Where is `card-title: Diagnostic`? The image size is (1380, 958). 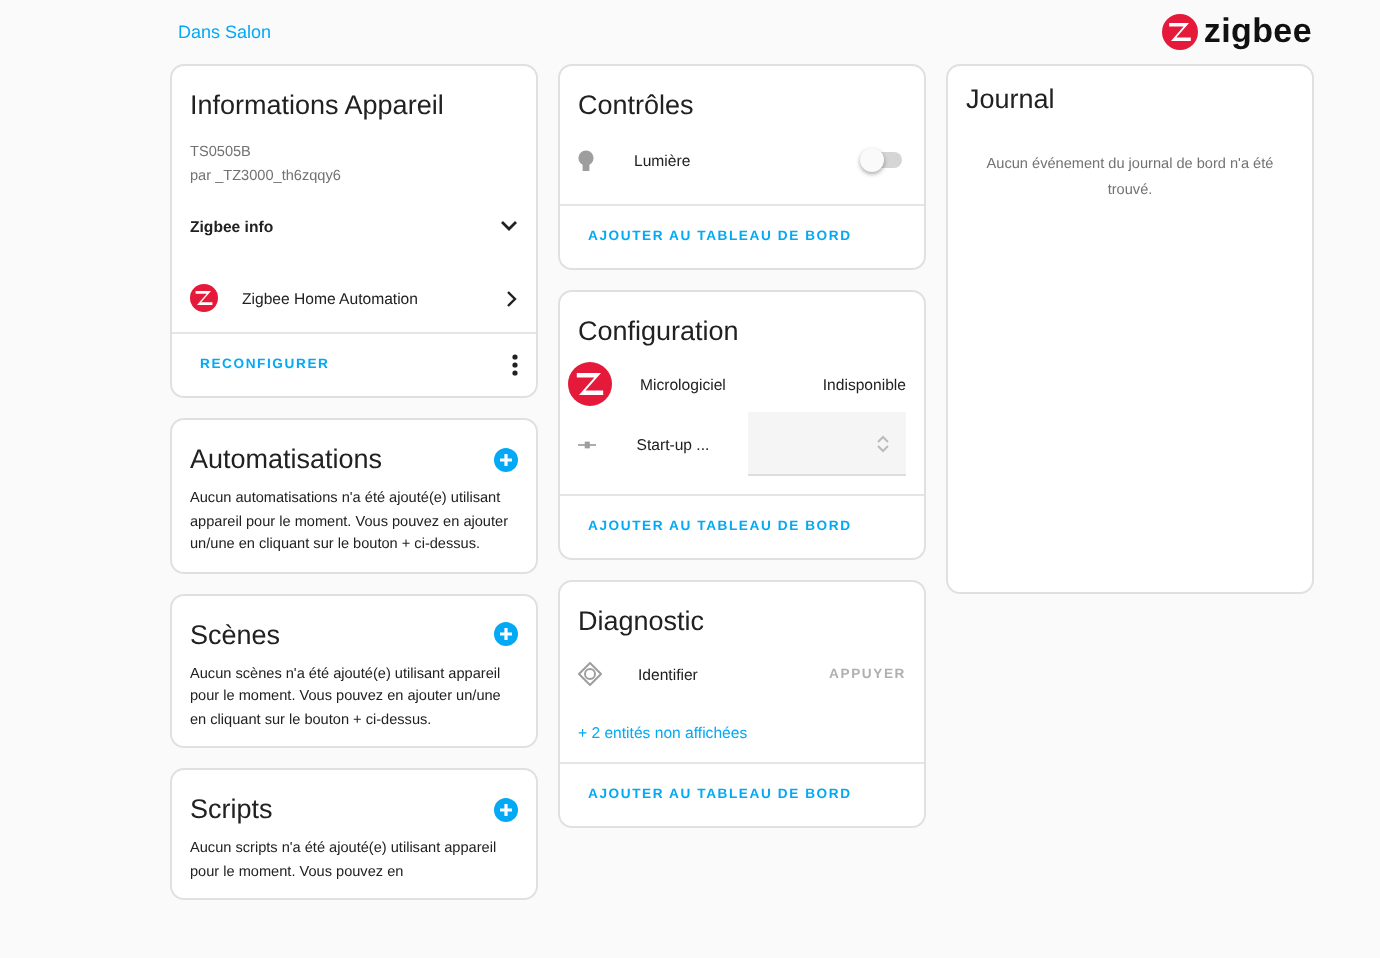
card-title: Diagnostic is located at coordinates (641, 621).